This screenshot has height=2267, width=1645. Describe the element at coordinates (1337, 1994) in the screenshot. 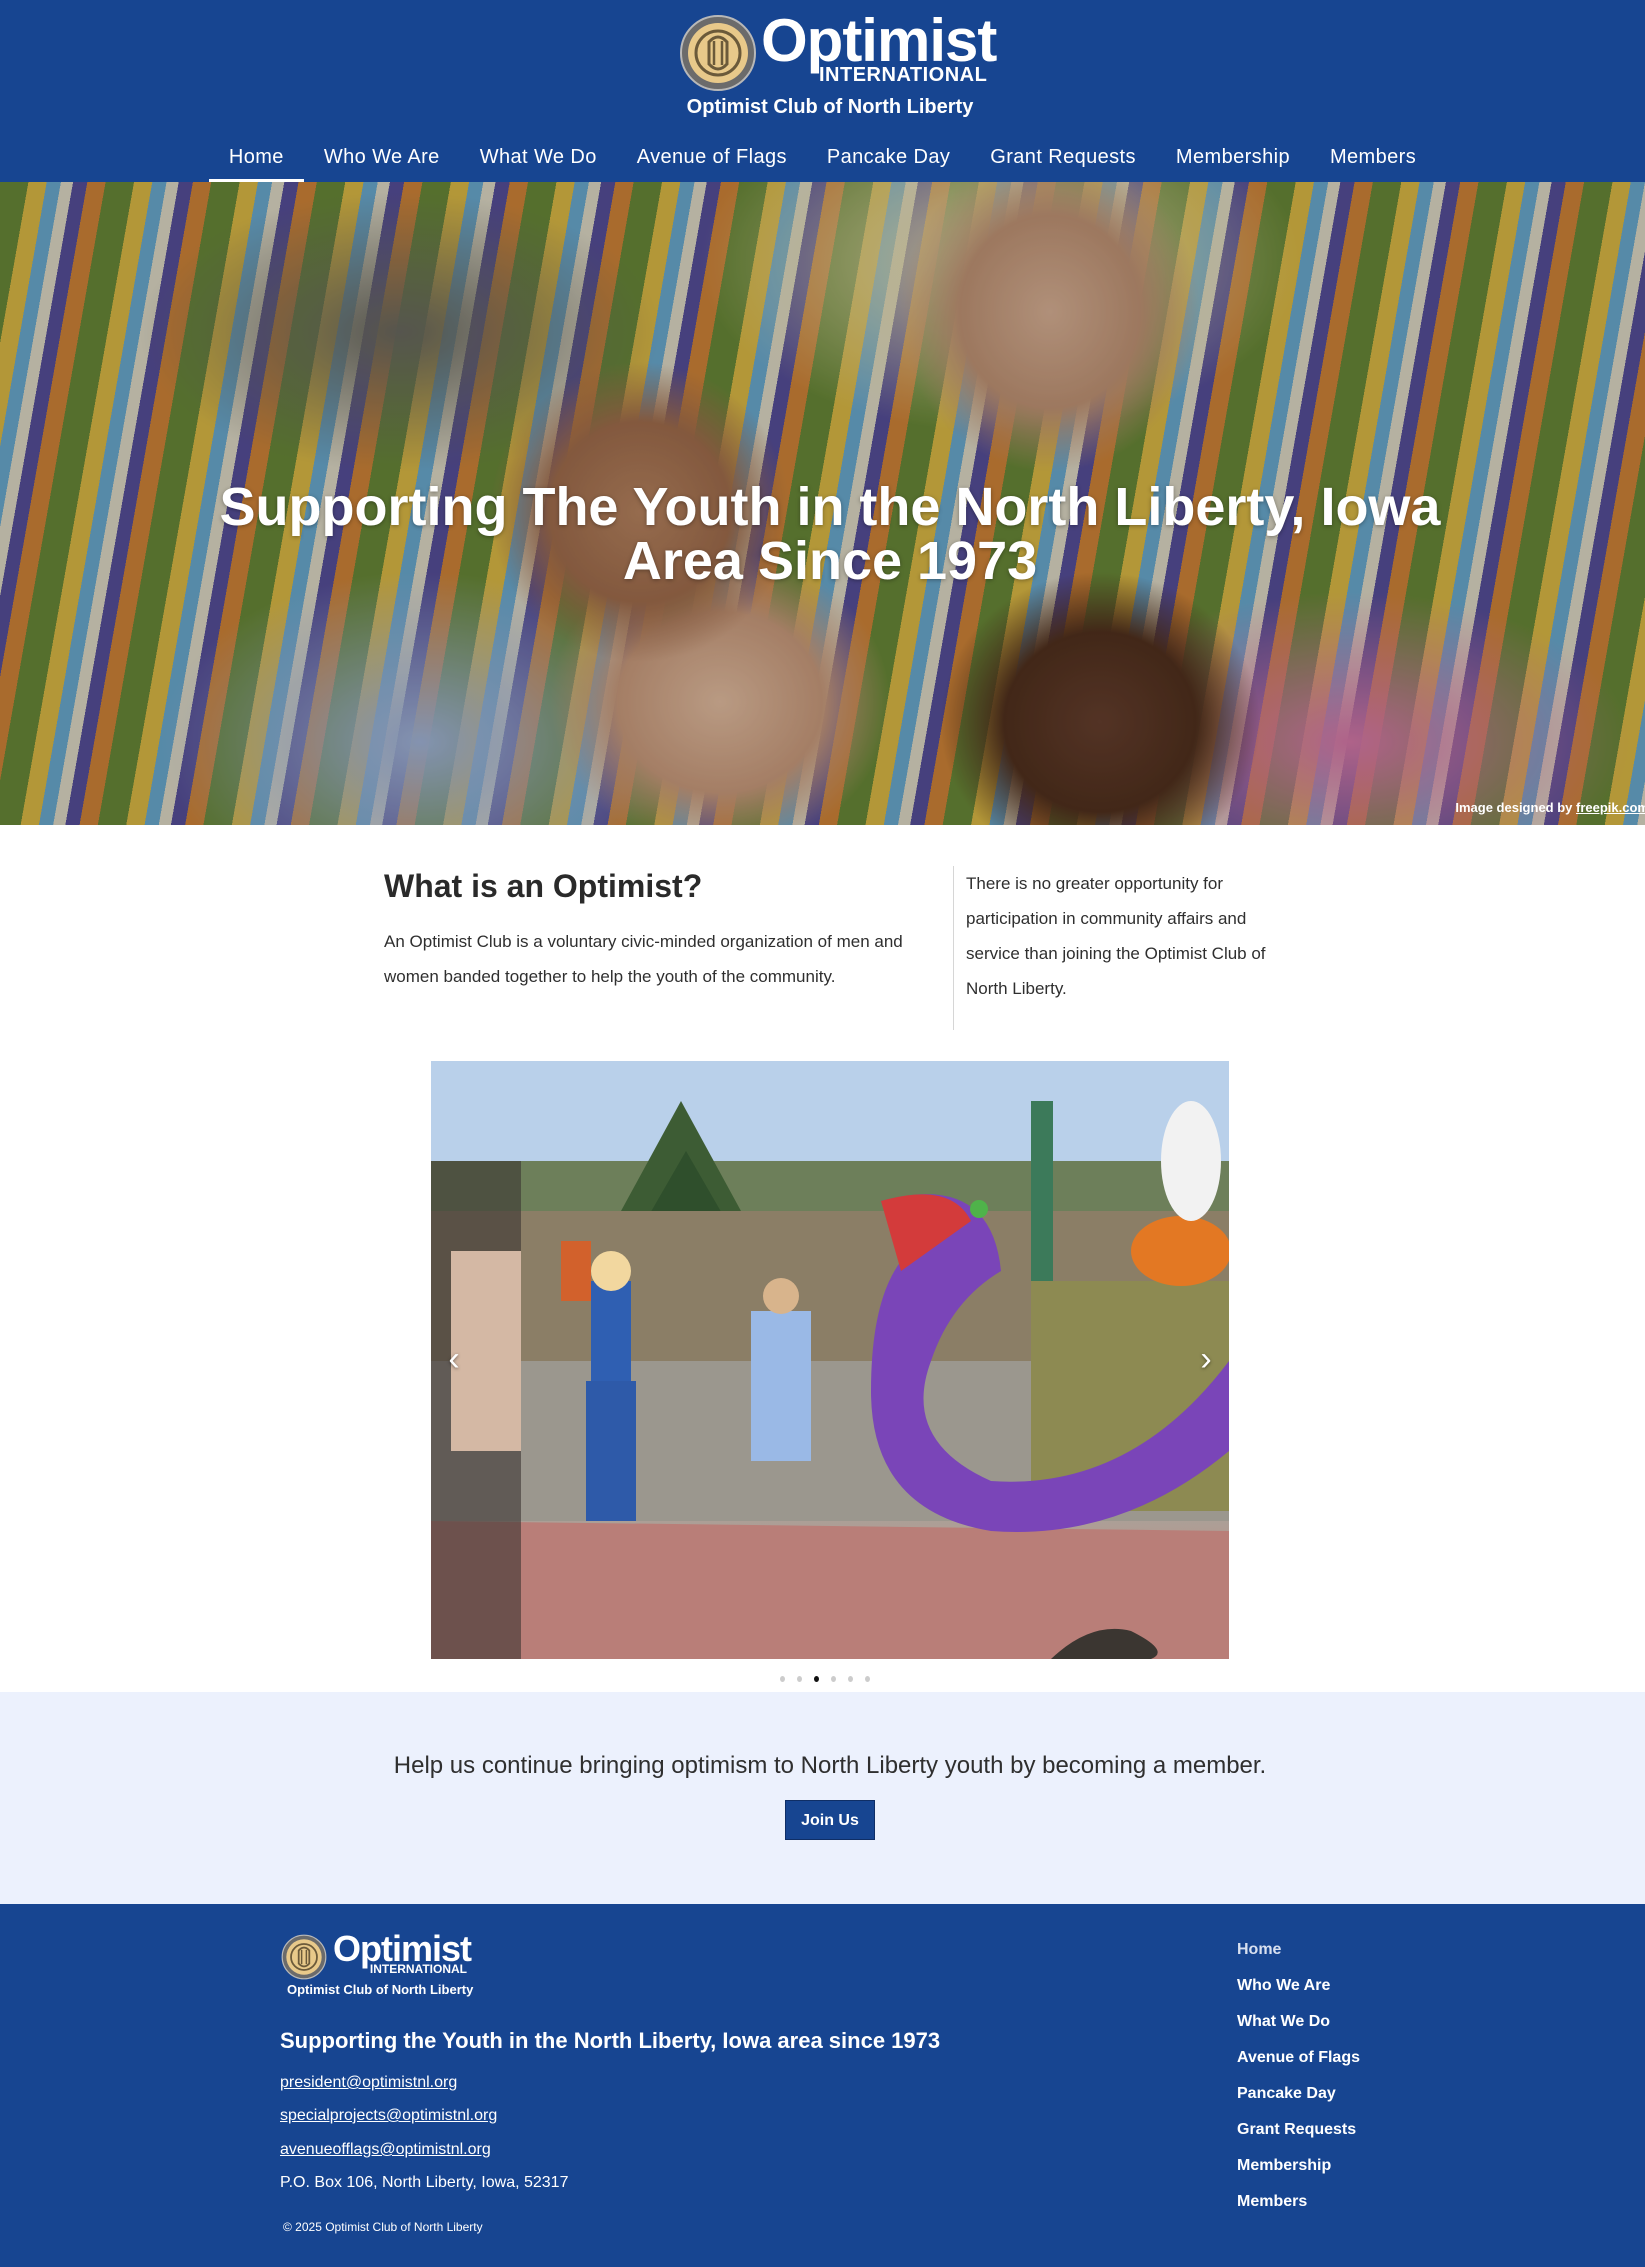

I see `footer-nav-who-we-are: Who We Are` at that location.